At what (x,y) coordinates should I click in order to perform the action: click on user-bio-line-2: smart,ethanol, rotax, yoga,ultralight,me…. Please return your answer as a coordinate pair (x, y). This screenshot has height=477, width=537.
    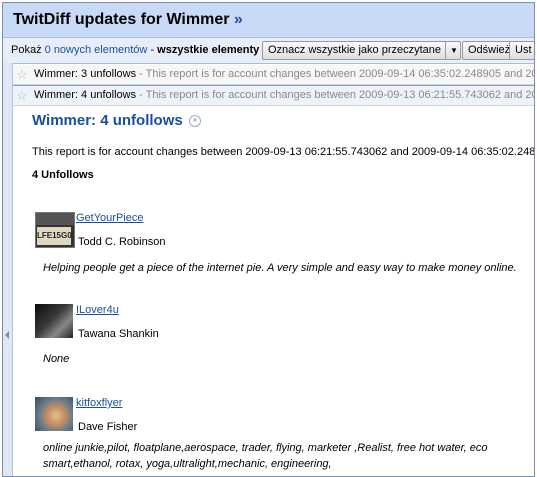
    Looking at the image, I should click on (187, 464).